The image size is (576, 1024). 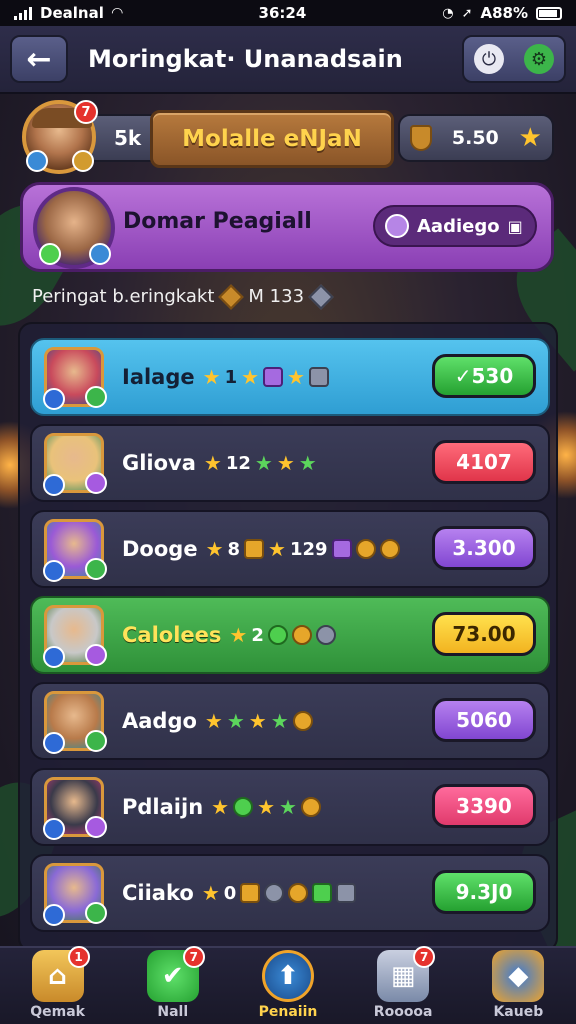 What do you see at coordinates (60, 137) in the screenshot?
I see `profile-avatar: 7` at bounding box center [60, 137].